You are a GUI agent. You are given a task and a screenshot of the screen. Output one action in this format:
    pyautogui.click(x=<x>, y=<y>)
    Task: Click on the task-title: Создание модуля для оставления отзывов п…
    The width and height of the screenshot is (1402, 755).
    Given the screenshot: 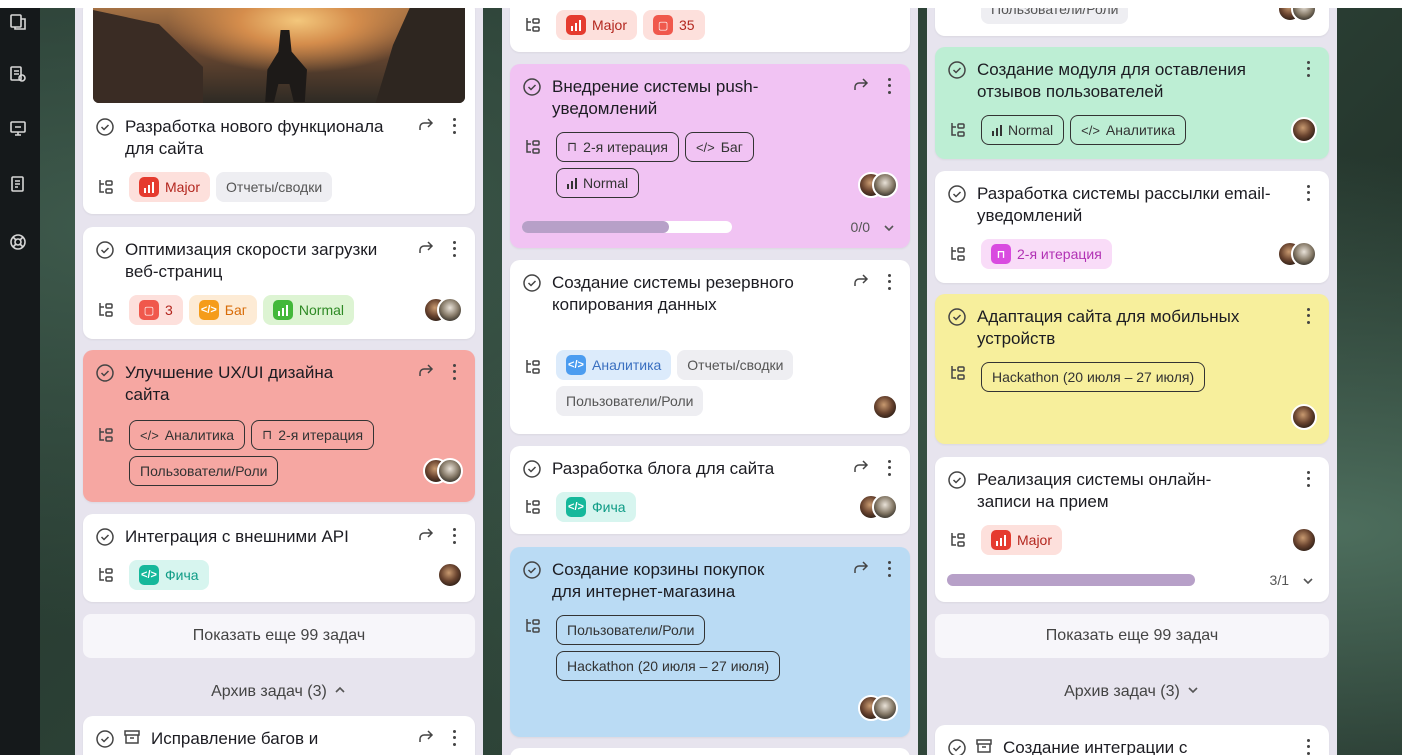 What is the action you would take?
    pyautogui.click(x=1147, y=81)
    